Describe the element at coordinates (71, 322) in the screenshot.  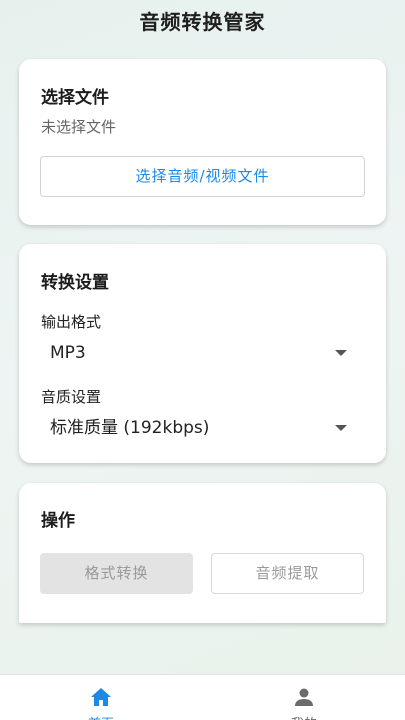
I see `output-format-label: 输出格式` at that location.